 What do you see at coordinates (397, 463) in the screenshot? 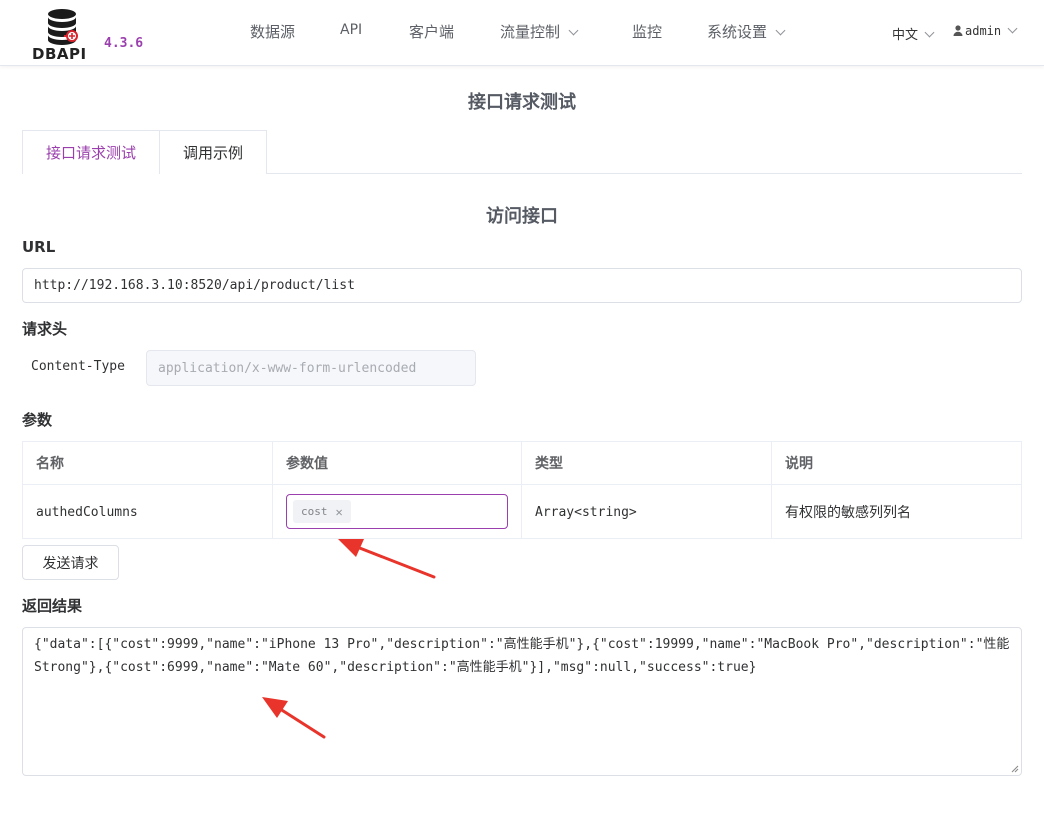
I see `column-header-value: 参数值` at bounding box center [397, 463].